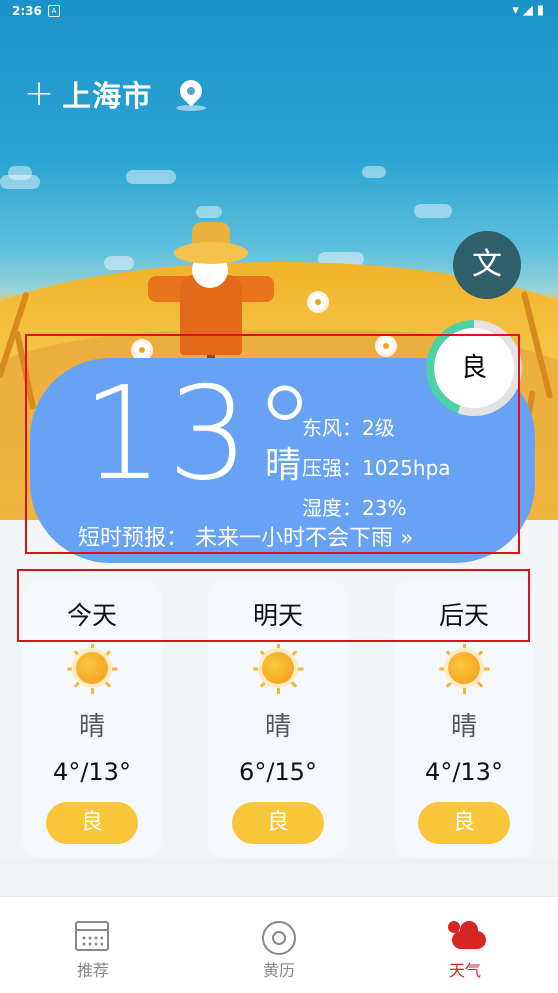 The image size is (558, 993). Describe the element at coordinates (278, 772) in the screenshot. I see `temperature-range: 6°/15°` at that location.